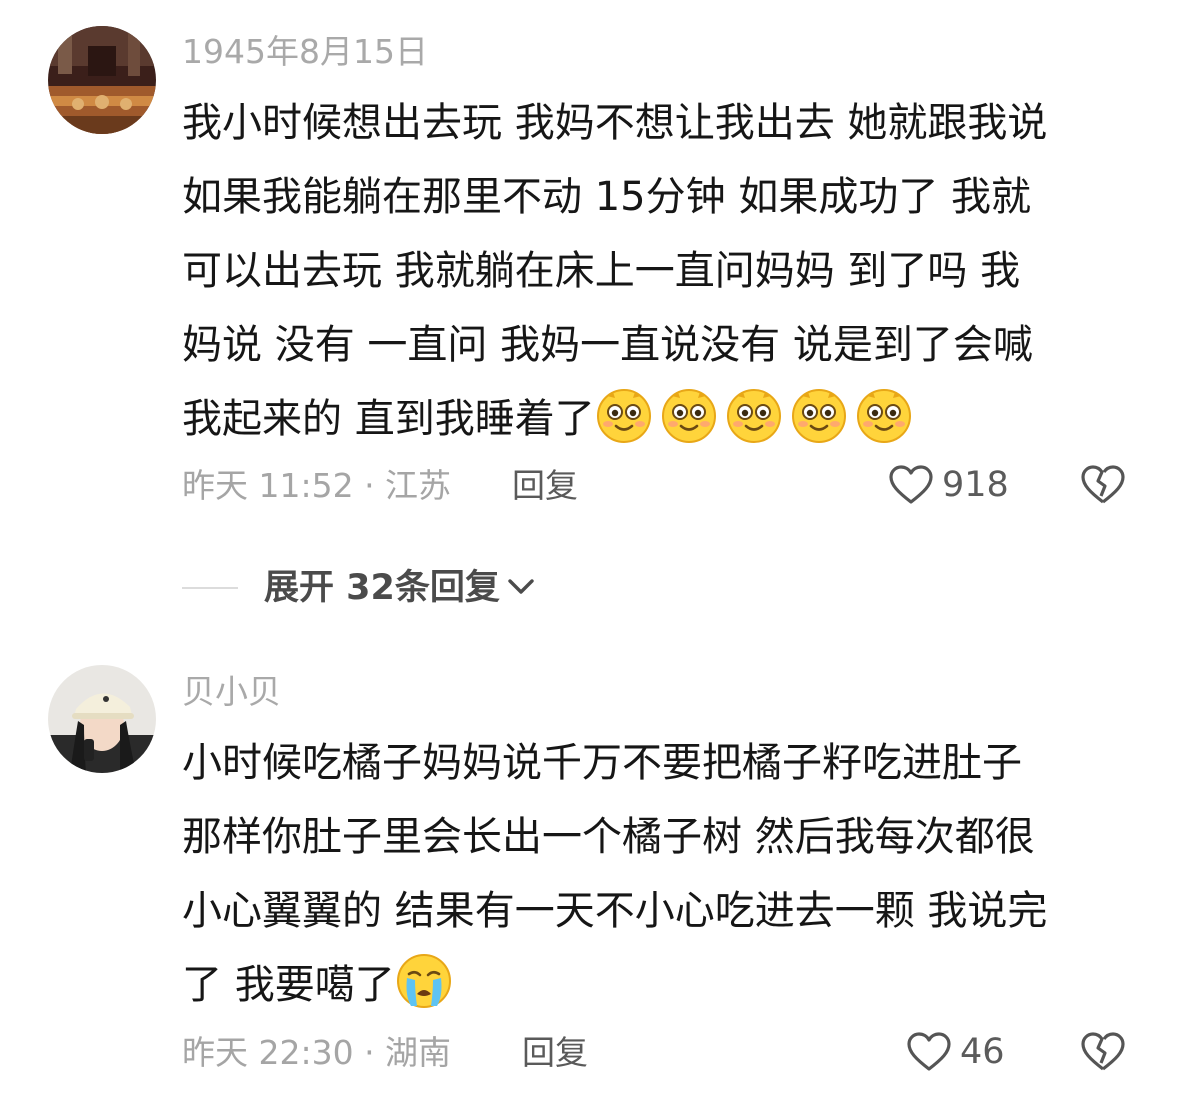 The width and height of the screenshot is (1179, 1108). I want to click on comment-line: 那样你肚子里会长出一个橘子树 然后我每次都很, so click(608, 837).